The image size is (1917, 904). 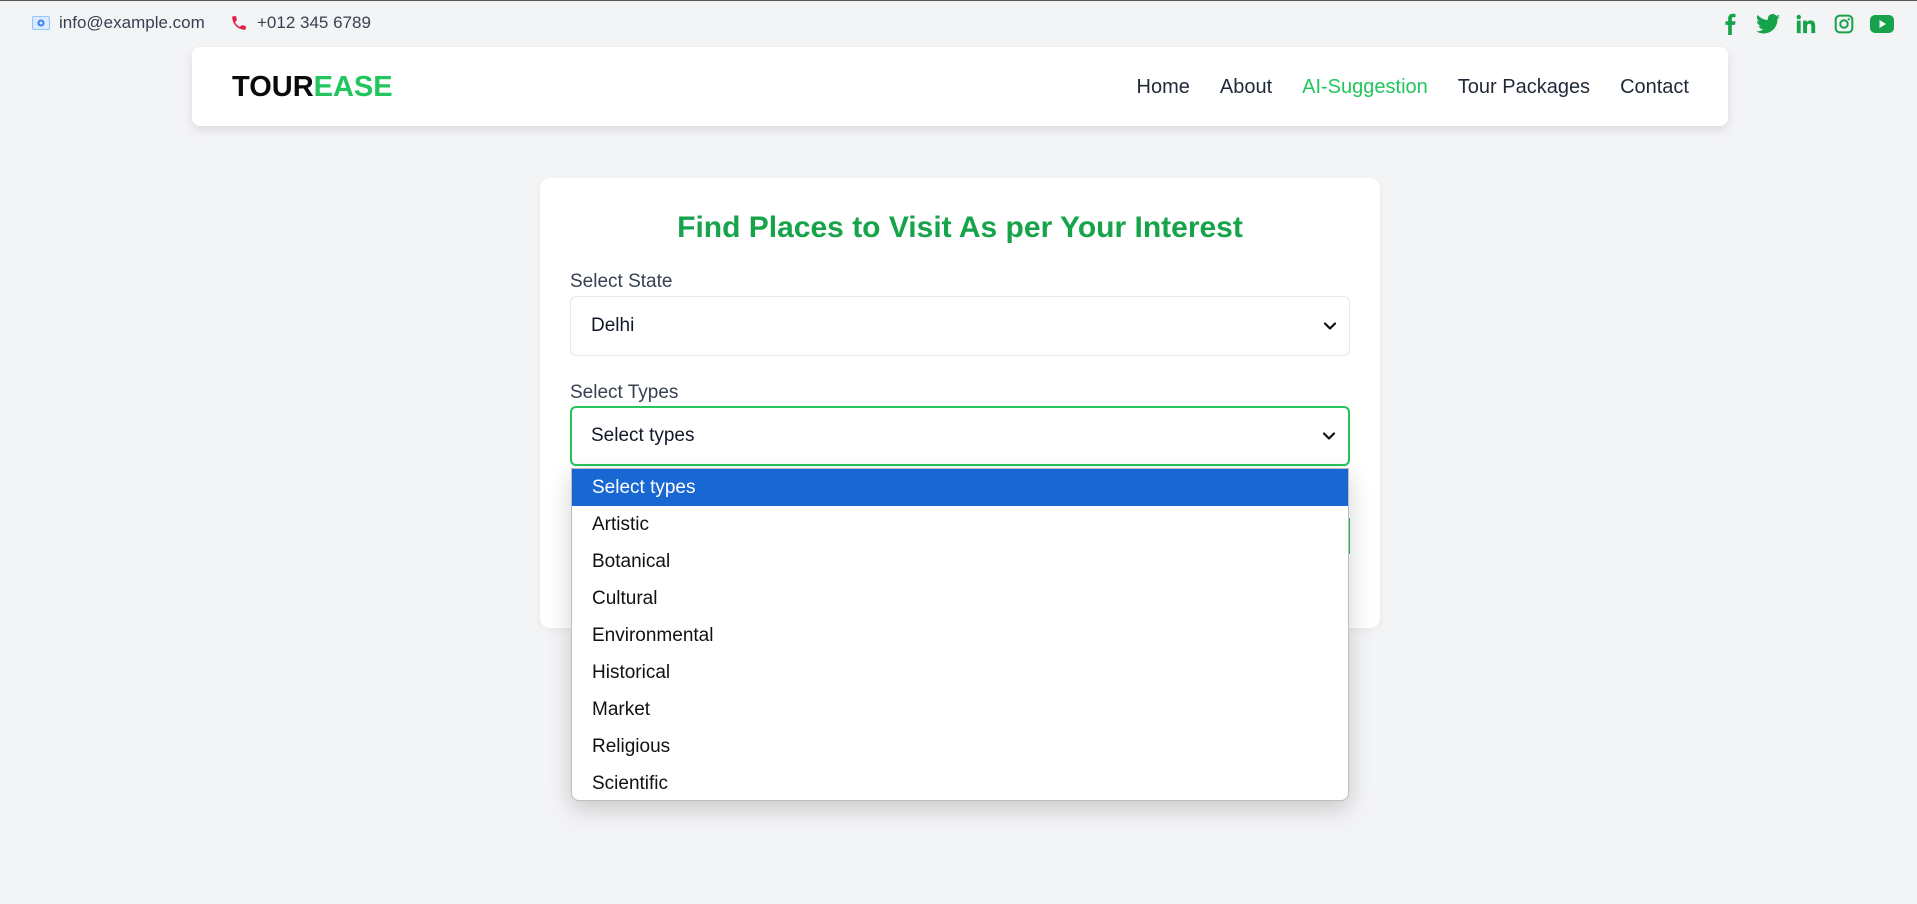 What do you see at coordinates (1654, 87) in the screenshot?
I see `nav-item-contact: Contact` at bounding box center [1654, 87].